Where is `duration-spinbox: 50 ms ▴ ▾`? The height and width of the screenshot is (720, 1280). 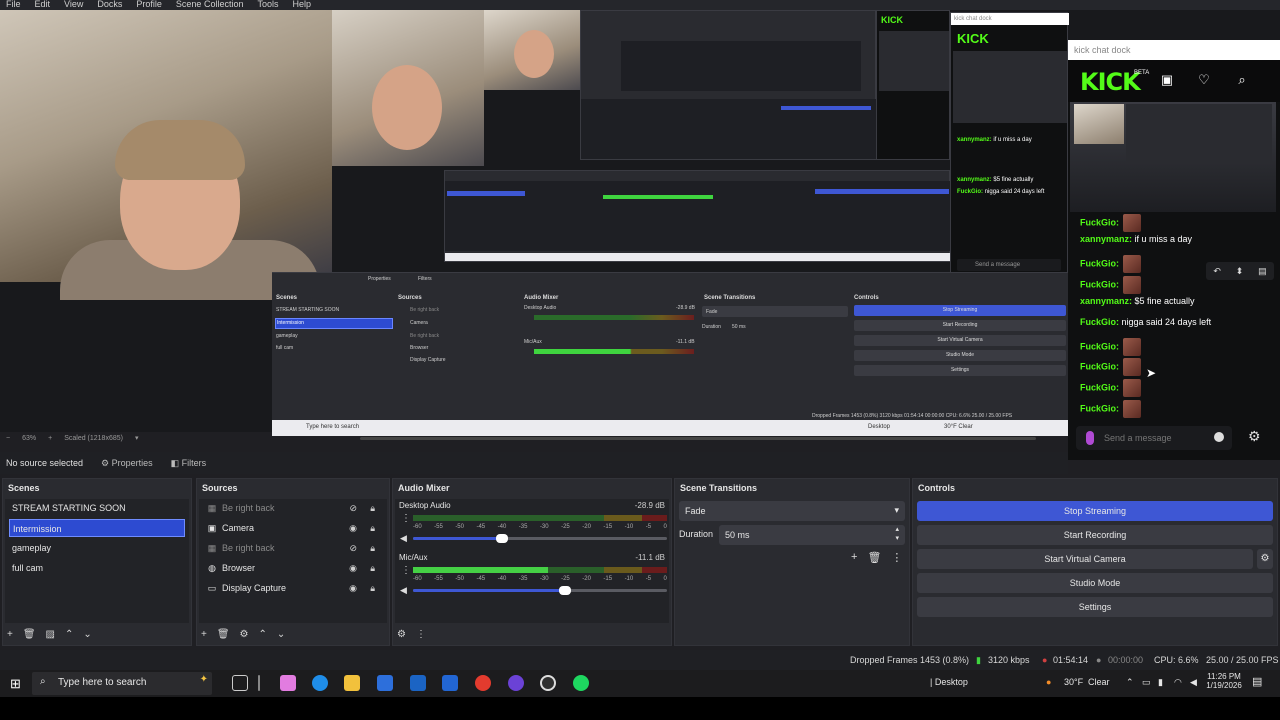 duration-spinbox: 50 ms ▴ ▾ is located at coordinates (812, 535).